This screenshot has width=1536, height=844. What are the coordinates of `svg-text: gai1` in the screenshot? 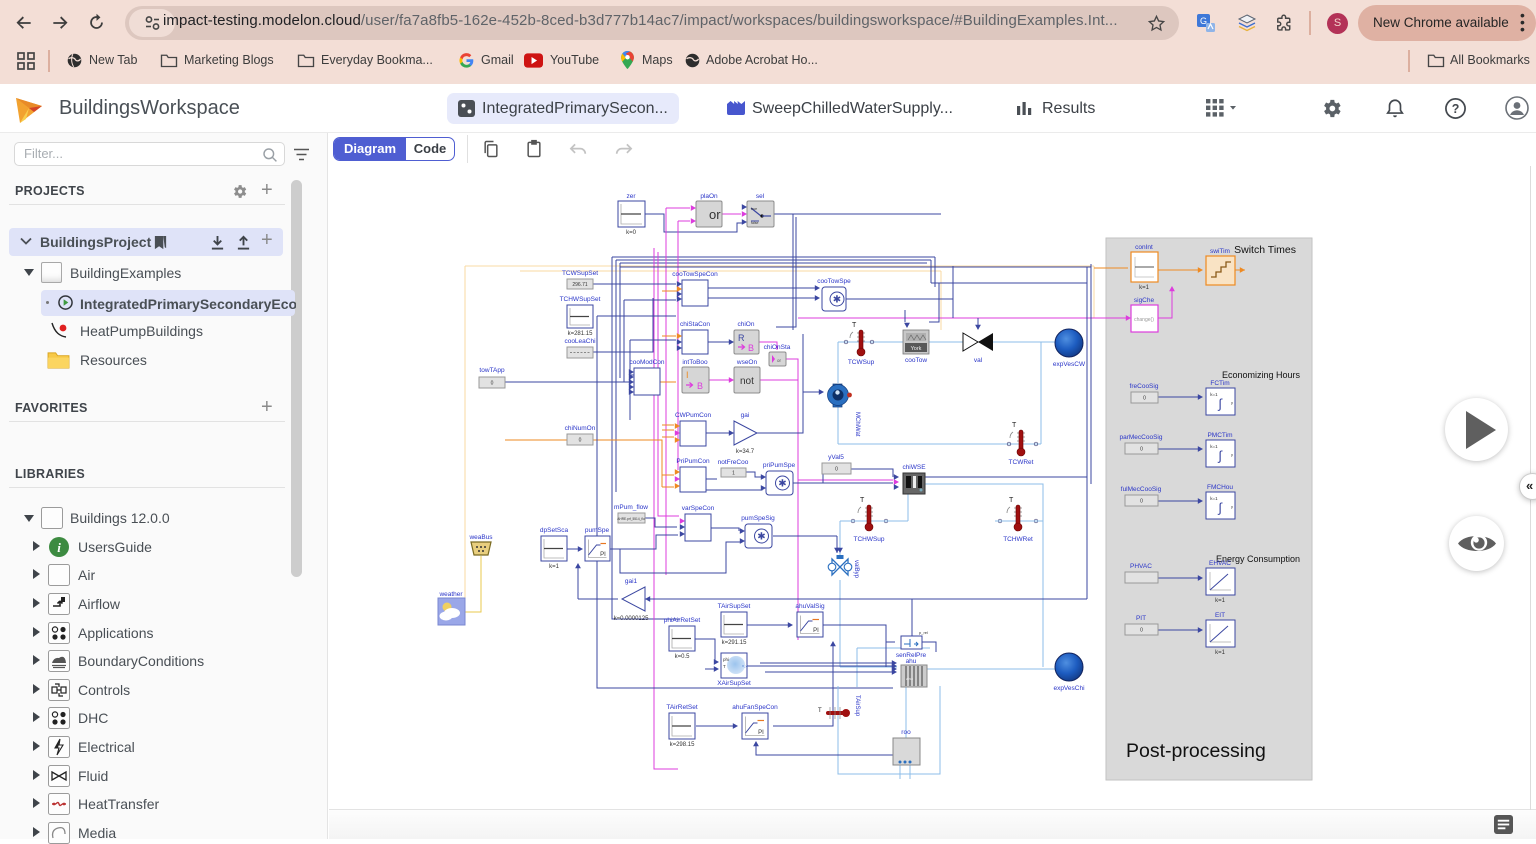 It's located at (631, 581).